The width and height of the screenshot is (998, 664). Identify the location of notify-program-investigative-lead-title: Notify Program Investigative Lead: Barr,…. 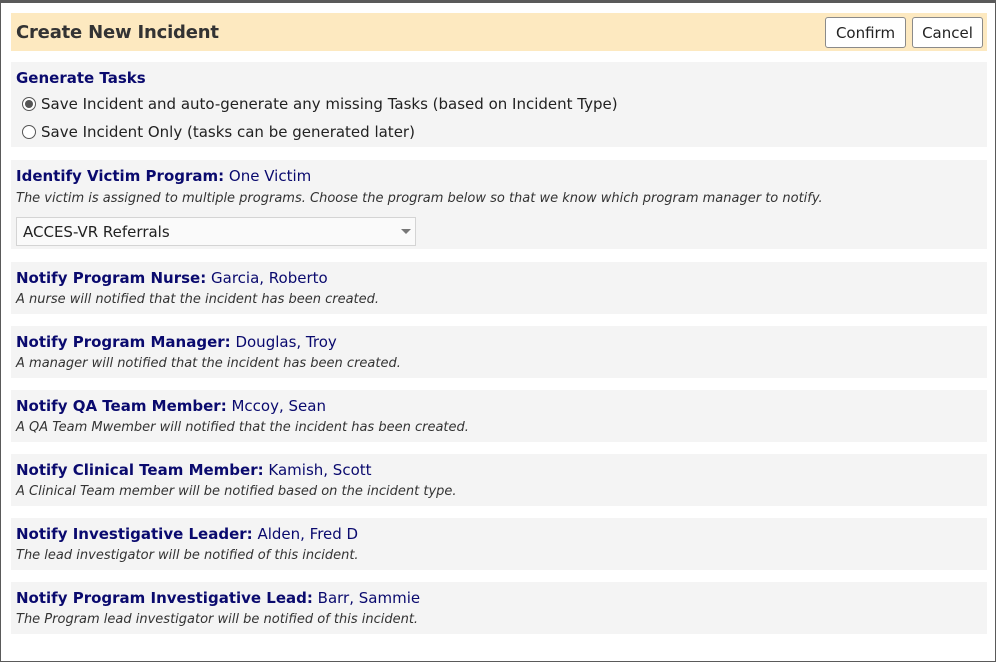
(218, 598).